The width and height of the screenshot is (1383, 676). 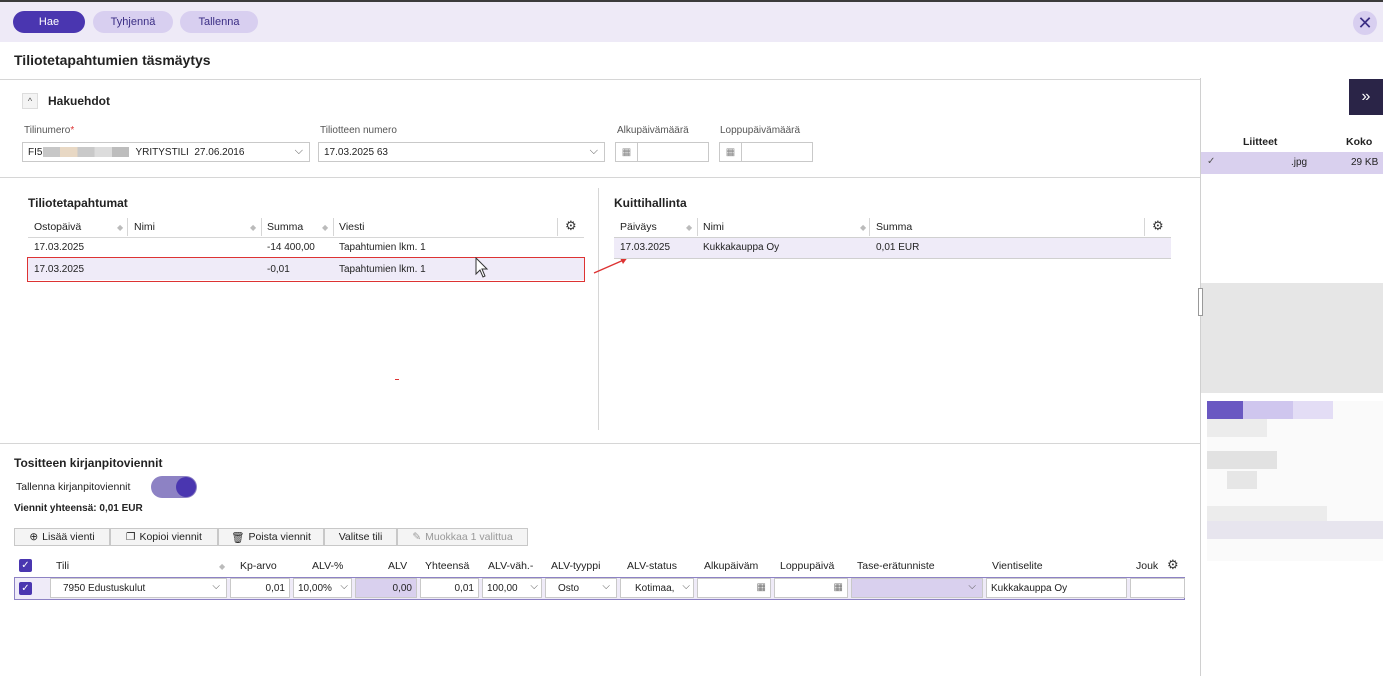 I want to click on column-header-start: Alkupäiväm, so click(x=731, y=566).